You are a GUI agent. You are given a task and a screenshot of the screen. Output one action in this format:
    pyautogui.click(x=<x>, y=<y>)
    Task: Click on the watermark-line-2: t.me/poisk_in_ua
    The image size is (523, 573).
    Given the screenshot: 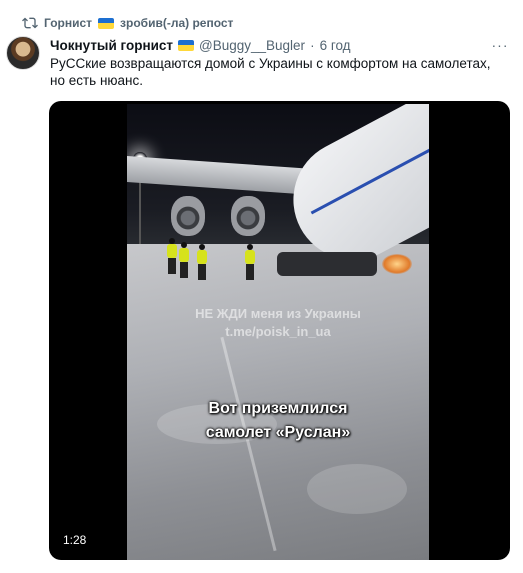 What is the action you would take?
    pyautogui.click(x=278, y=331)
    